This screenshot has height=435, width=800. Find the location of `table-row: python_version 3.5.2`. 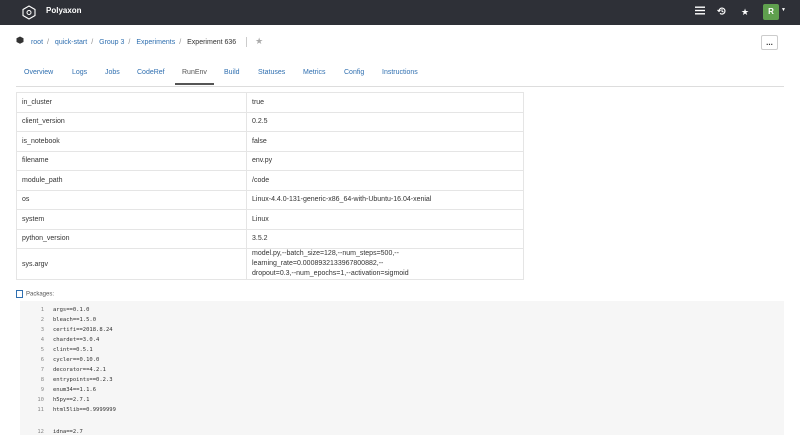

table-row: python_version 3.5.2 is located at coordinates (270, 238).